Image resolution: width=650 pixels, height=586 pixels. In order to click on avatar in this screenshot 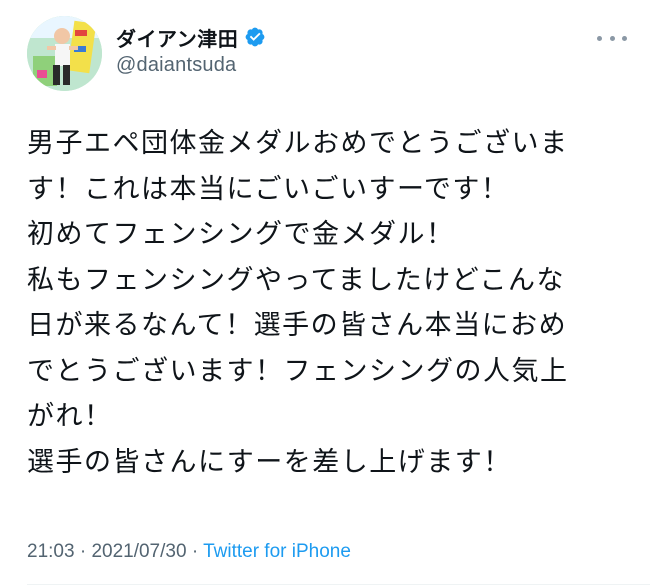, I will do `click(64, 53)`.